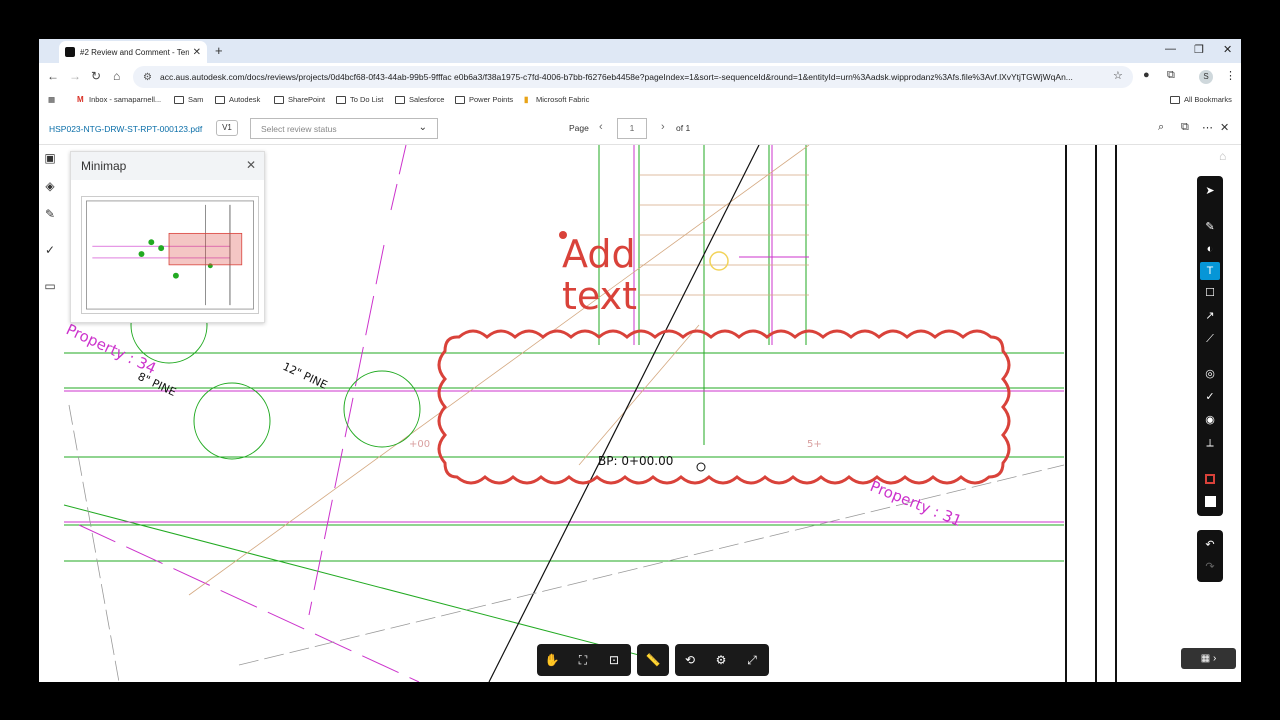 The image size is (1280, 720). Describe the element at coordinates (579, 128) in the screenshot. I see `page-label: Page` at that location.